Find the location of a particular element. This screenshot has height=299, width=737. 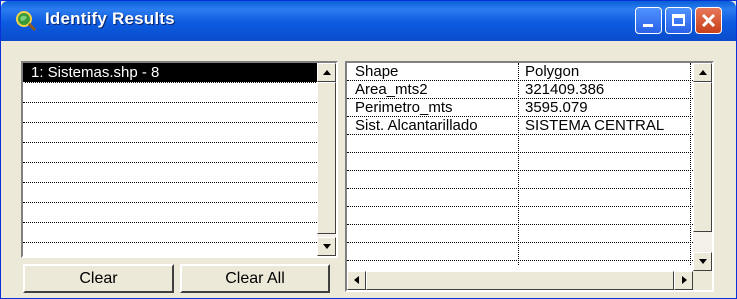

table-row: Area_mts2 321409.386 is located at coordinates (520, 90).